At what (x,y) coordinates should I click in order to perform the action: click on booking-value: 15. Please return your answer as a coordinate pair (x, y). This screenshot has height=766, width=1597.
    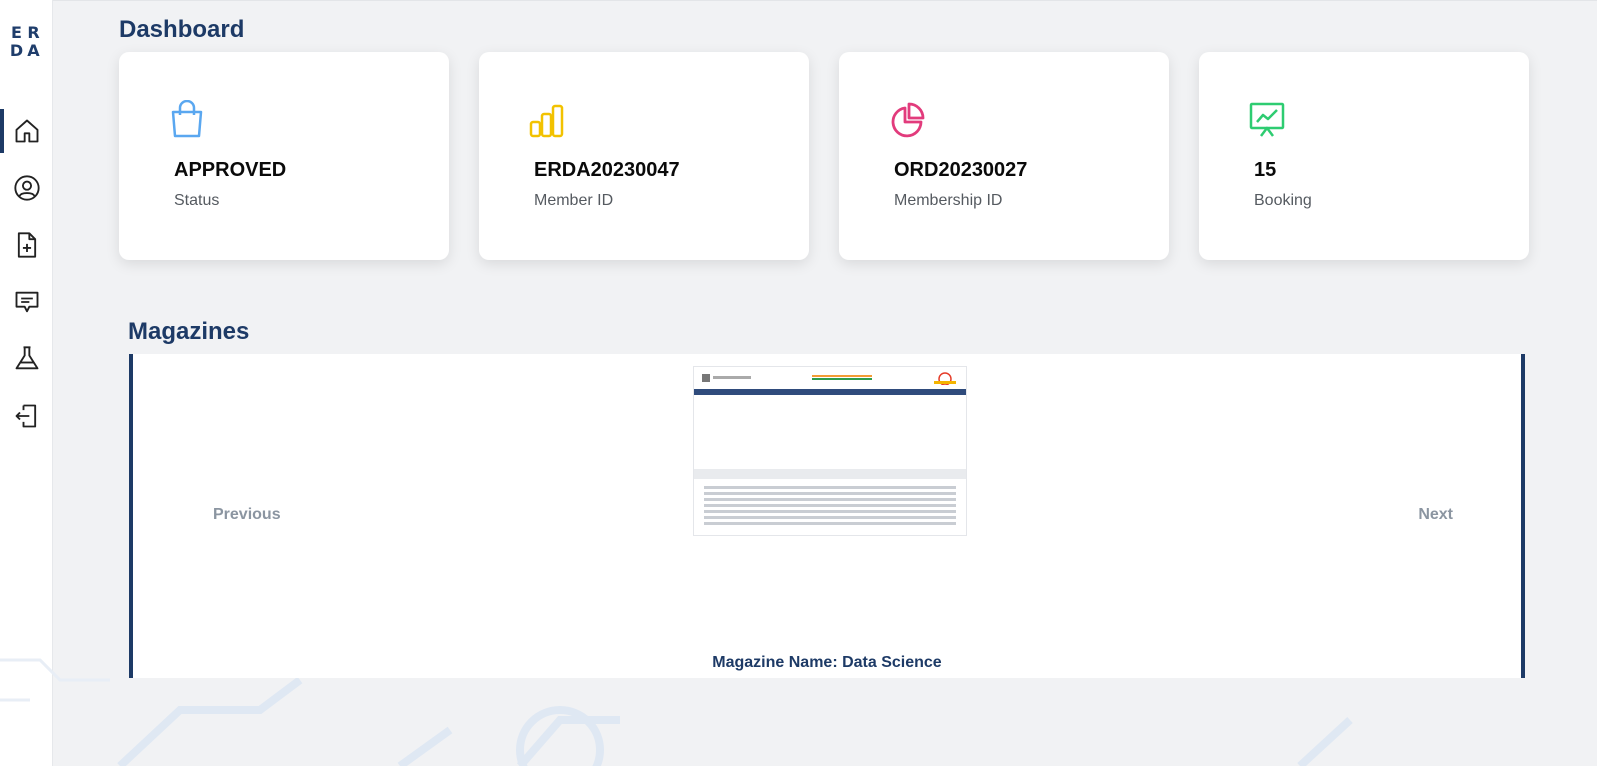
    Looking at the image, I should click on (1265, 170).